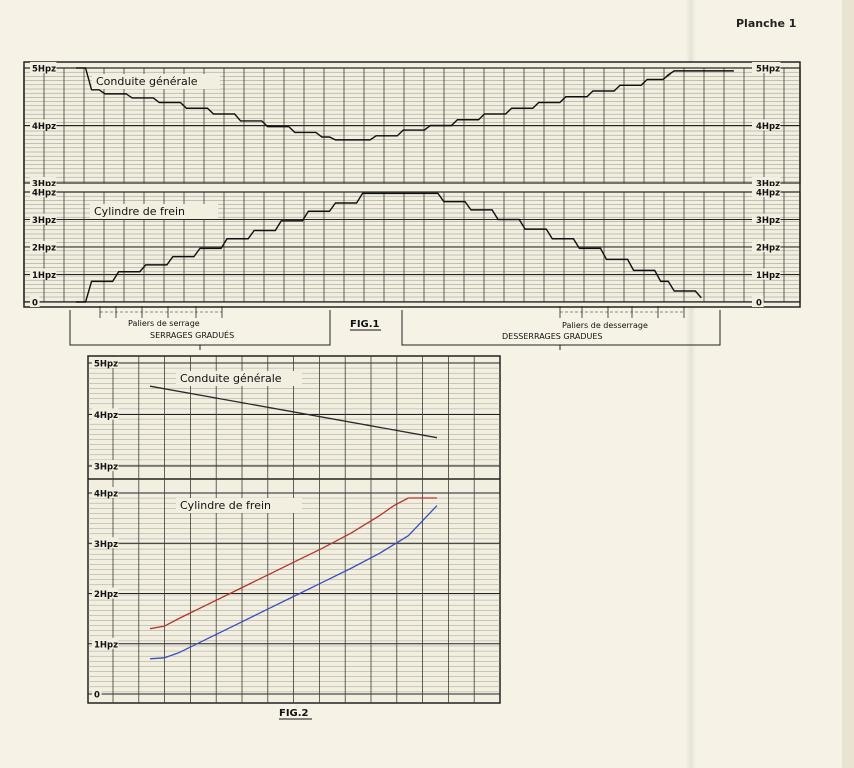  I want to click on panel-title: Cylindre de frein, so click(225, 505).